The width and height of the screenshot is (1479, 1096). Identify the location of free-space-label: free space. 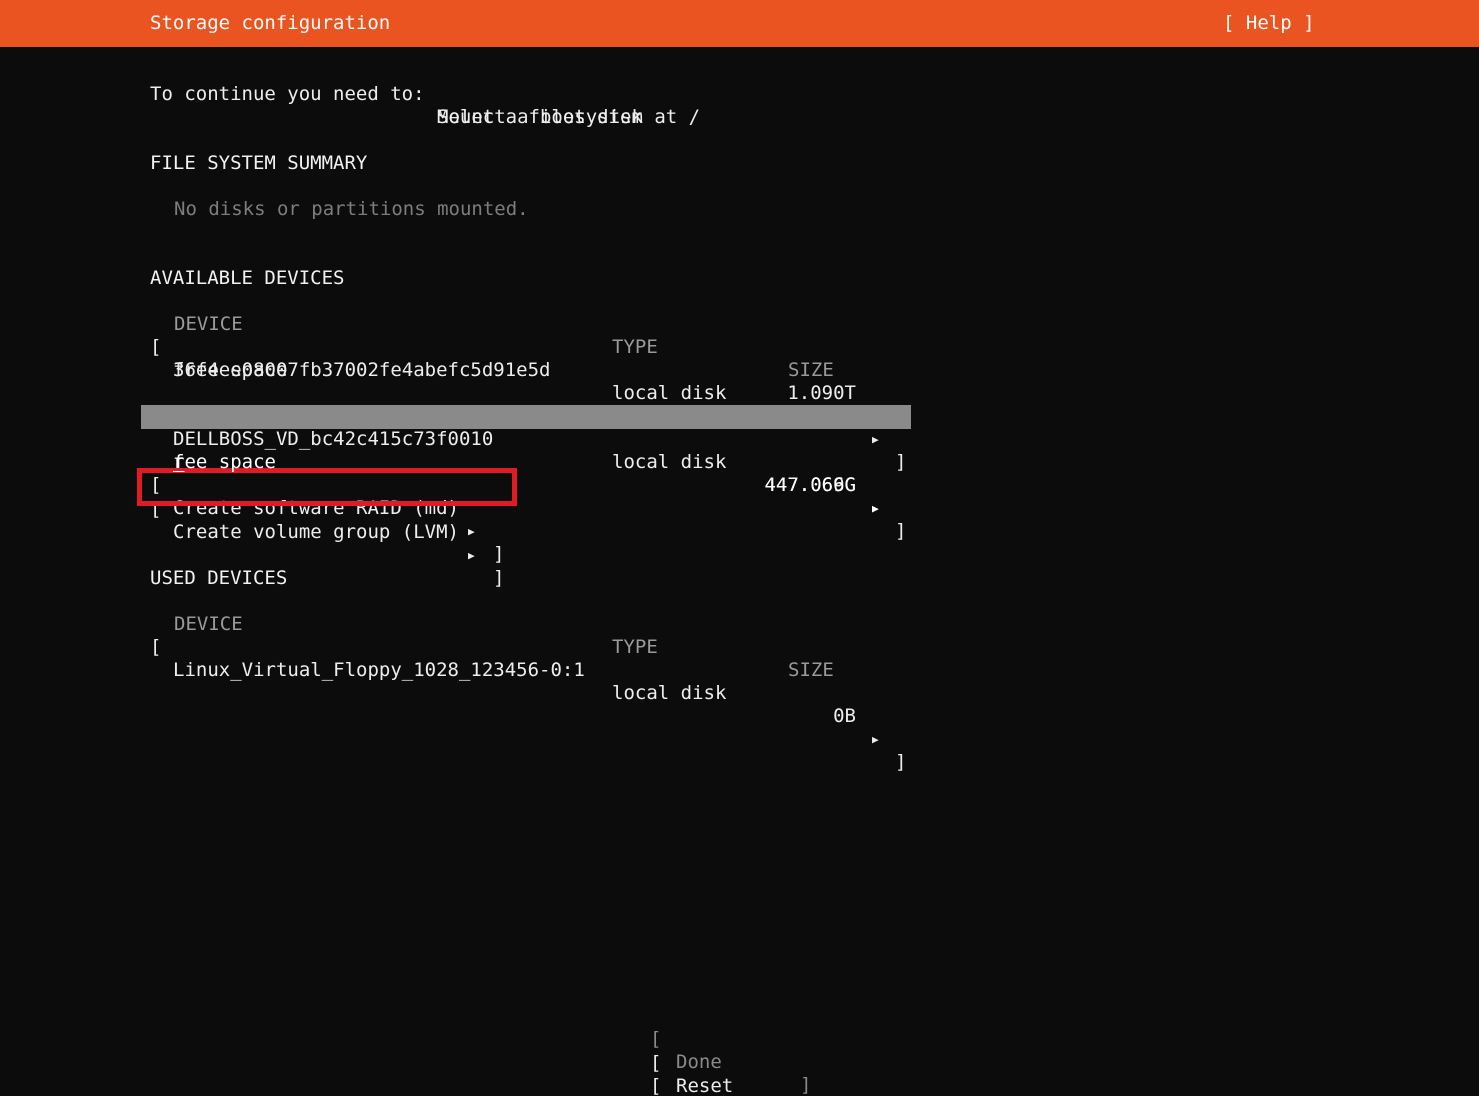
(230, 370).